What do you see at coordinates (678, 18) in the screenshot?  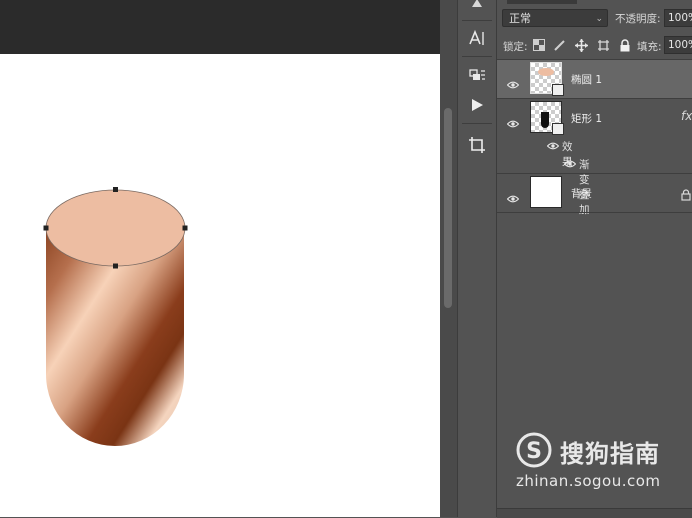 I see `opacity-input: 100%` at bounding box center [678, 18].